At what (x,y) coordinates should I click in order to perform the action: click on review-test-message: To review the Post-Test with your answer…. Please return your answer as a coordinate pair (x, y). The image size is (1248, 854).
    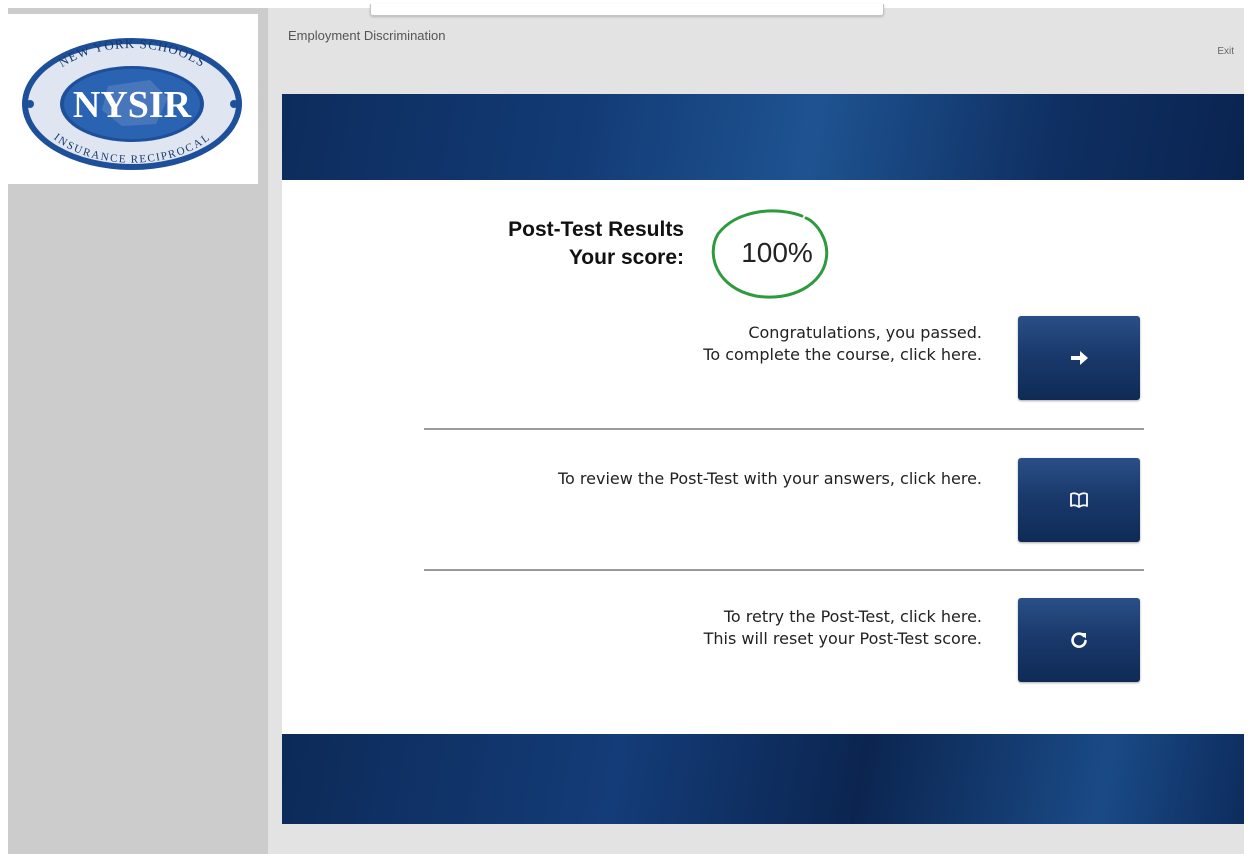
    Looking at the image, I should click on (770, 479).